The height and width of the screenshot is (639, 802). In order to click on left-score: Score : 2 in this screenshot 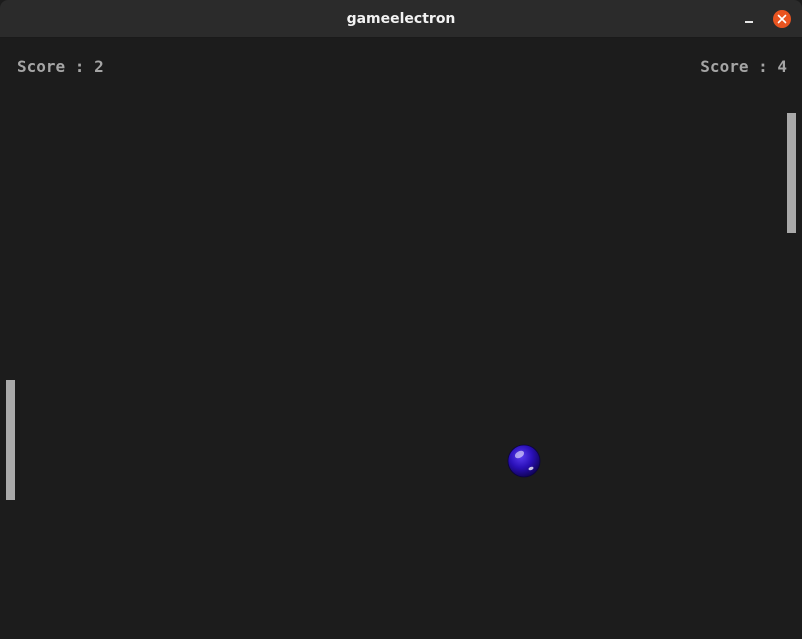, I will do `click(60, 66)`.